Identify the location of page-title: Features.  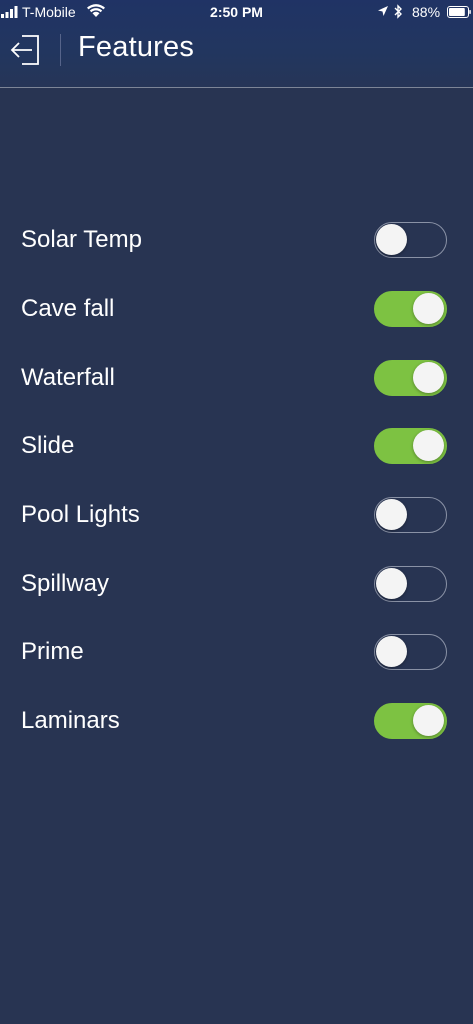
(136, 47).